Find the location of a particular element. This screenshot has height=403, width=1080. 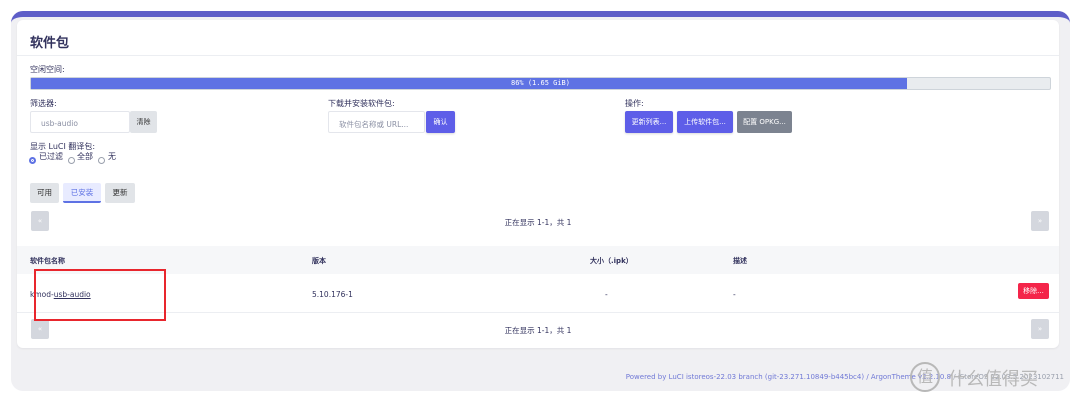

watermark-text: 什么值得买 is located at coordinates (993, 379).